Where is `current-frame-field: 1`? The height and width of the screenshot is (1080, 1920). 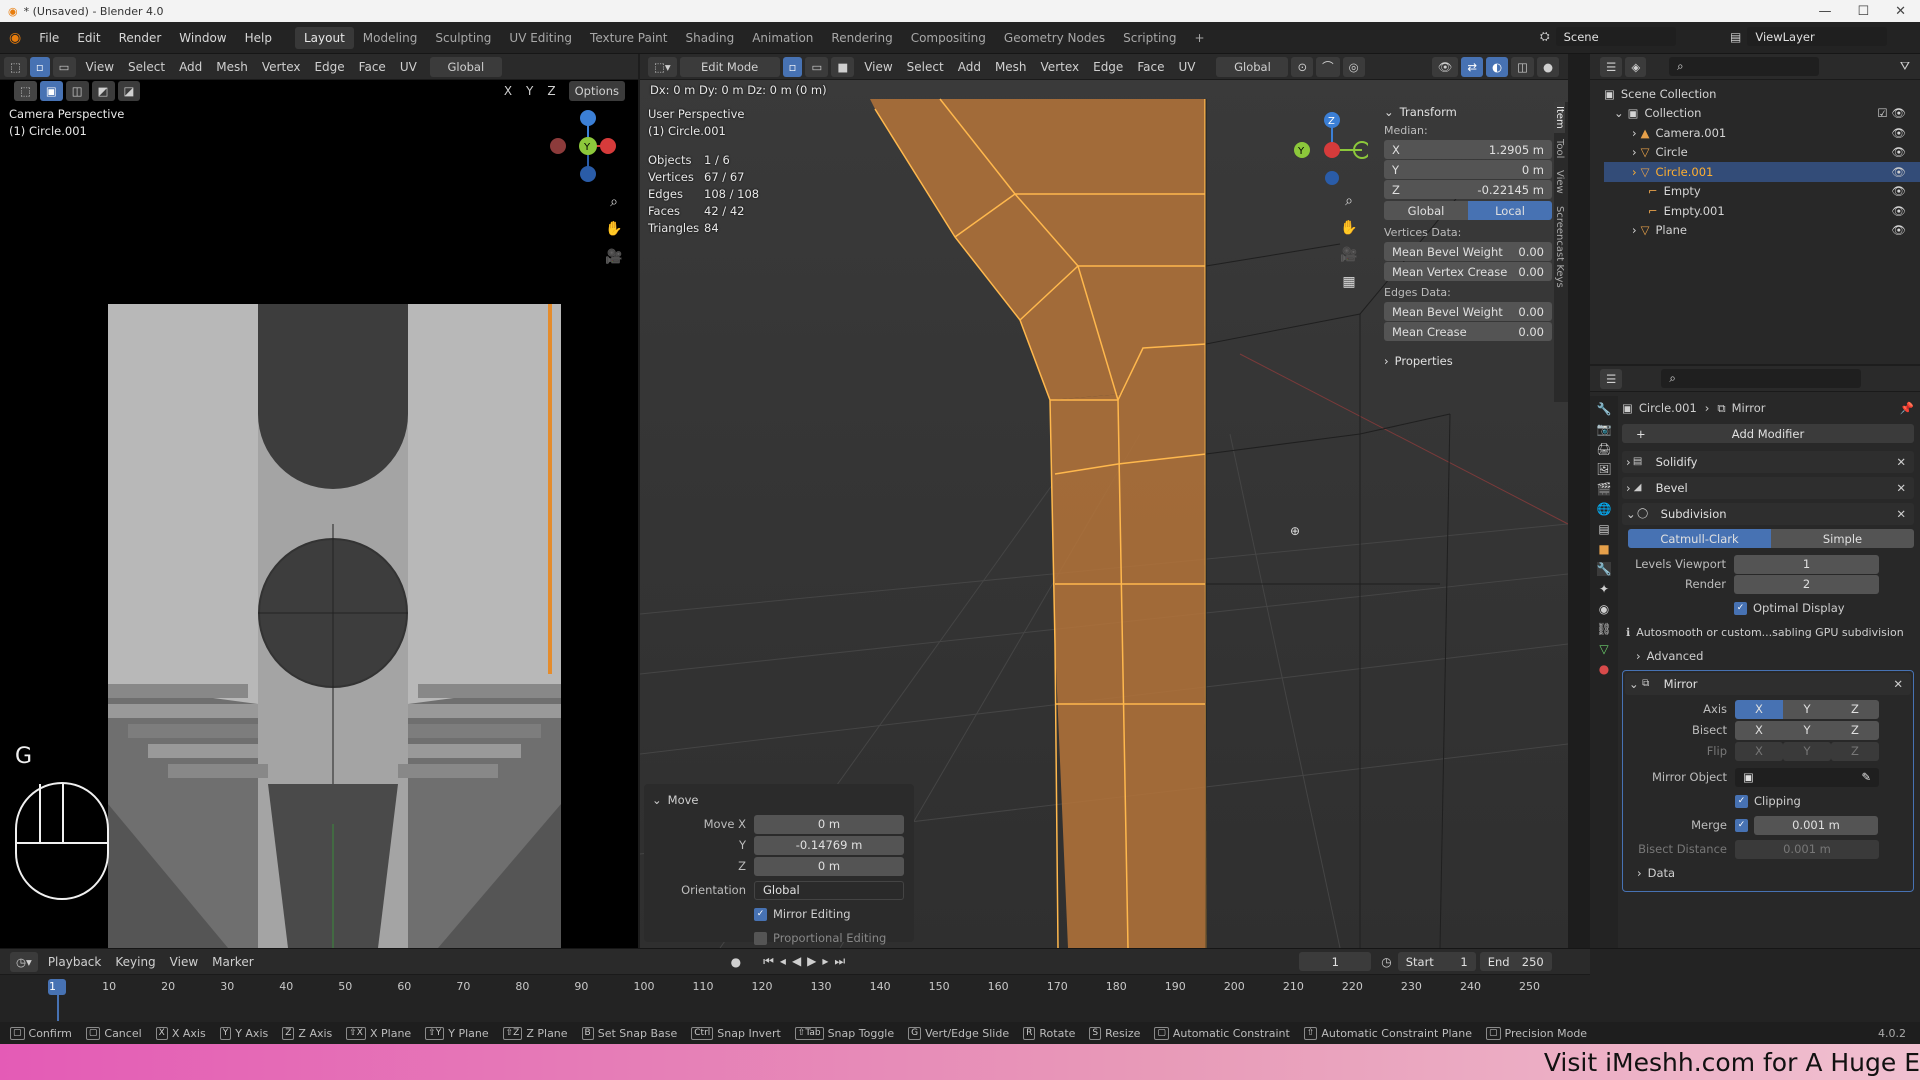
current-frame-field: 1 is located at coordinates (1335, 961).